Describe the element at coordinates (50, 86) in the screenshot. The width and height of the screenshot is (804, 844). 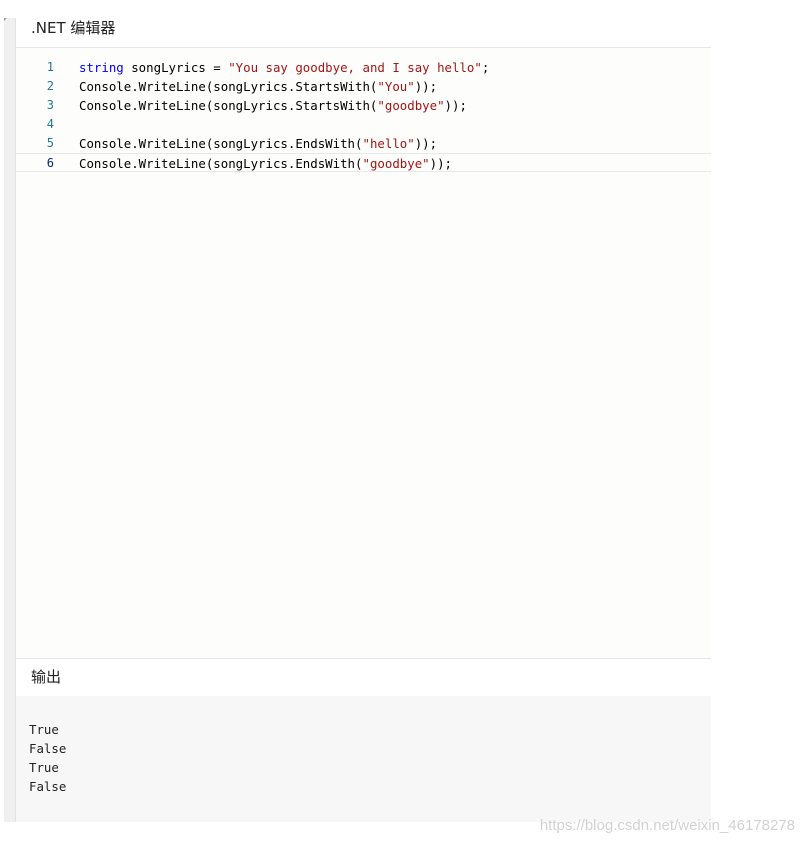
I see `line-number: 2` at that location.